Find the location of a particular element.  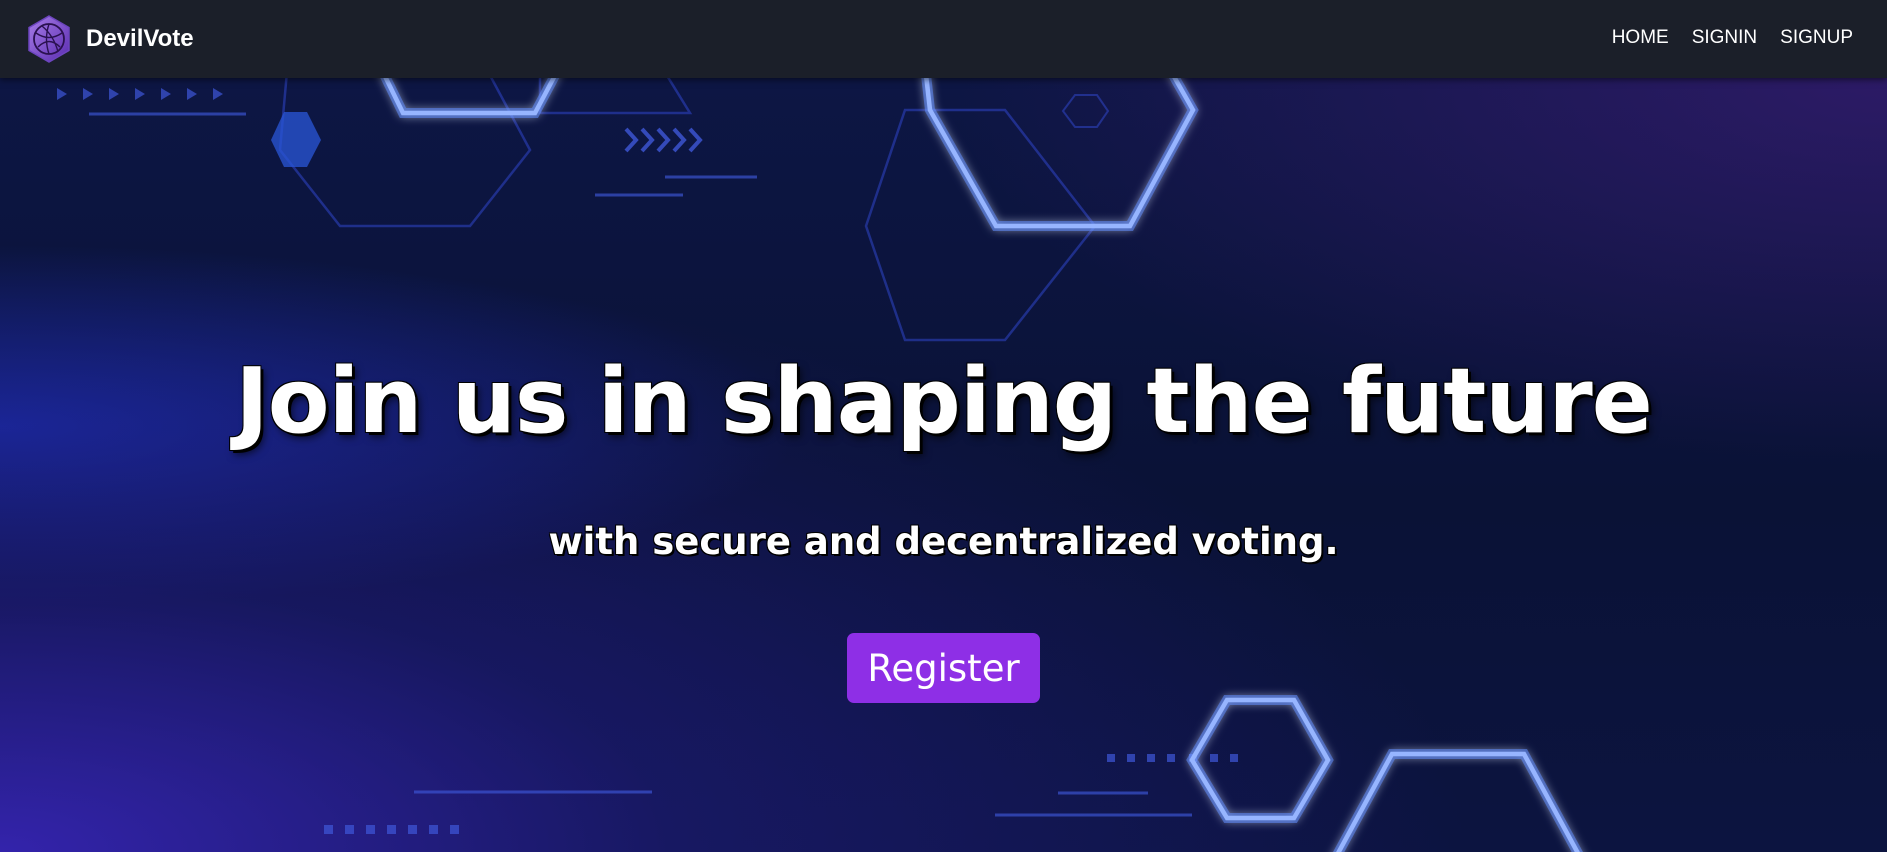

brand-link: DevilVote is located at coordinates (109, 39).